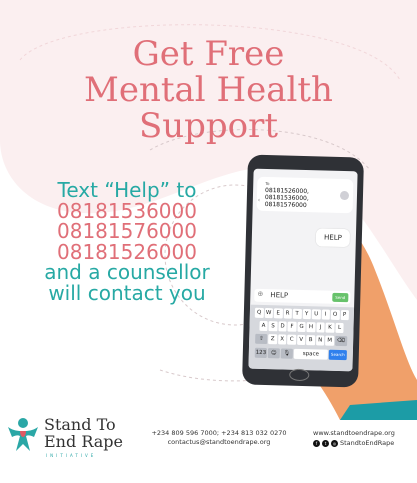  What do you see at coordinates (259, 200) in the screenshot?
I see `back-arrow-icon: ‹` at bounding box center [259, 200].